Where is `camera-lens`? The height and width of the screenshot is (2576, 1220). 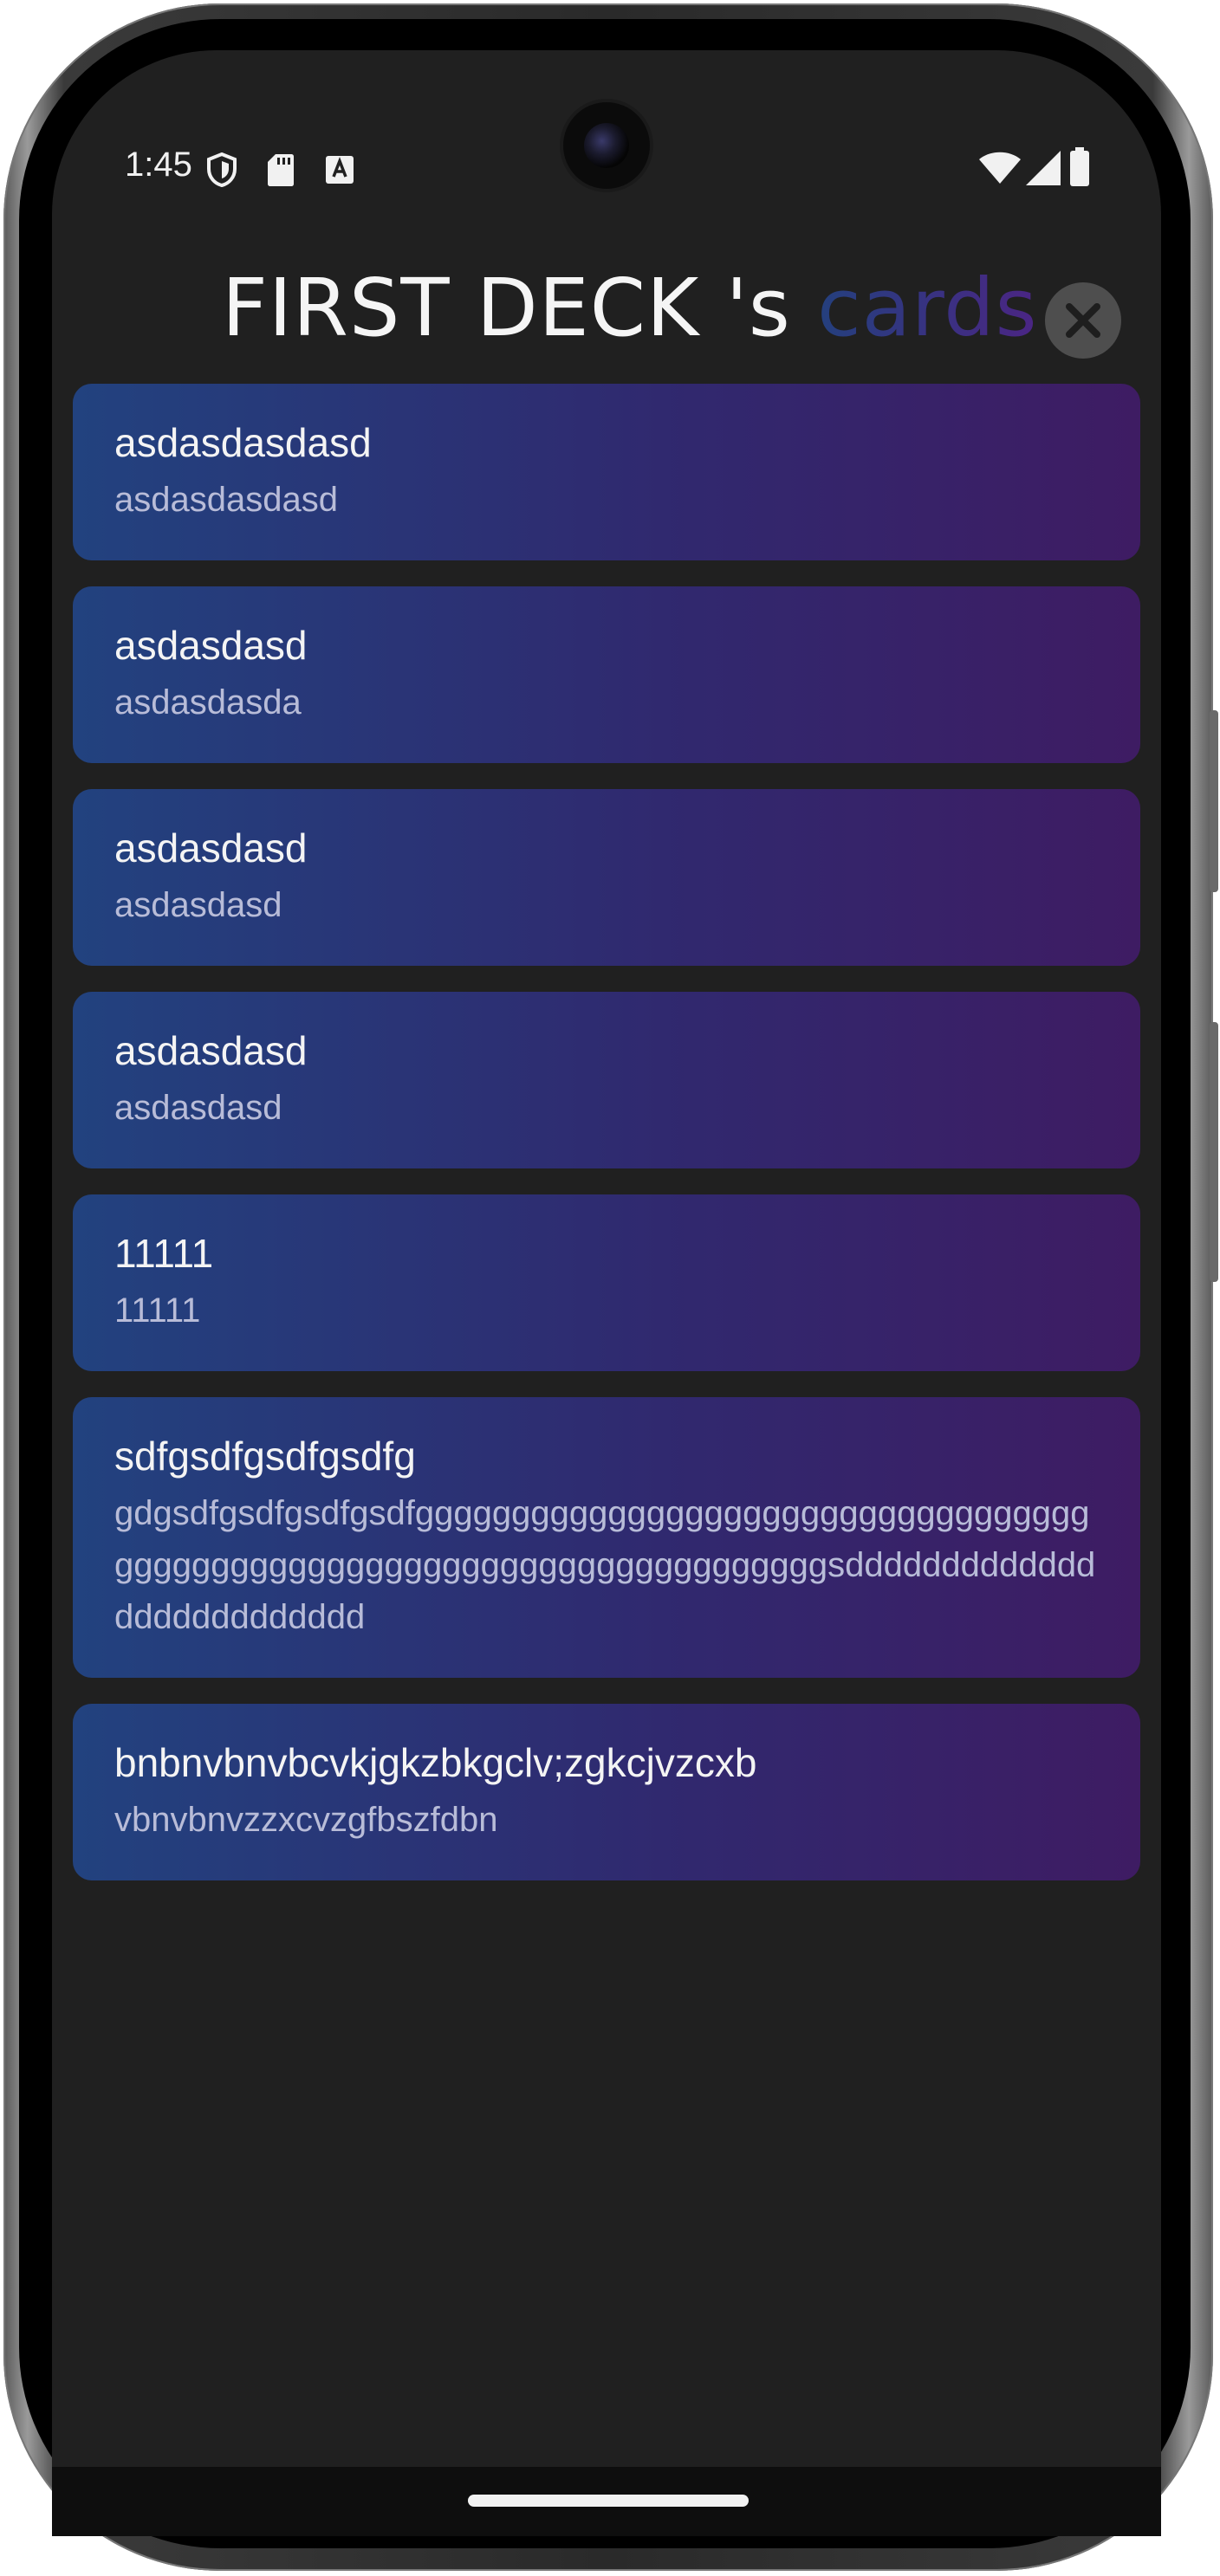
camera-lens is located at coordinates (606, 145).